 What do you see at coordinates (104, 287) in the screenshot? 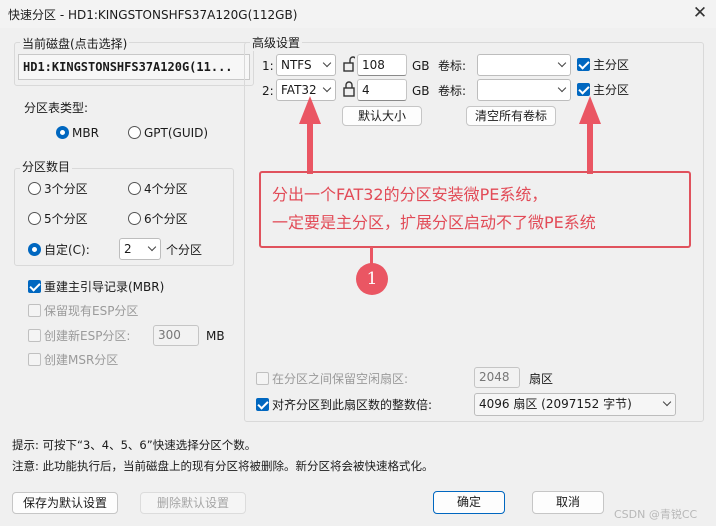
I see `rebuild-mbr-label: 重建主引导记录(MBR)` at bounding box center [104, 287].